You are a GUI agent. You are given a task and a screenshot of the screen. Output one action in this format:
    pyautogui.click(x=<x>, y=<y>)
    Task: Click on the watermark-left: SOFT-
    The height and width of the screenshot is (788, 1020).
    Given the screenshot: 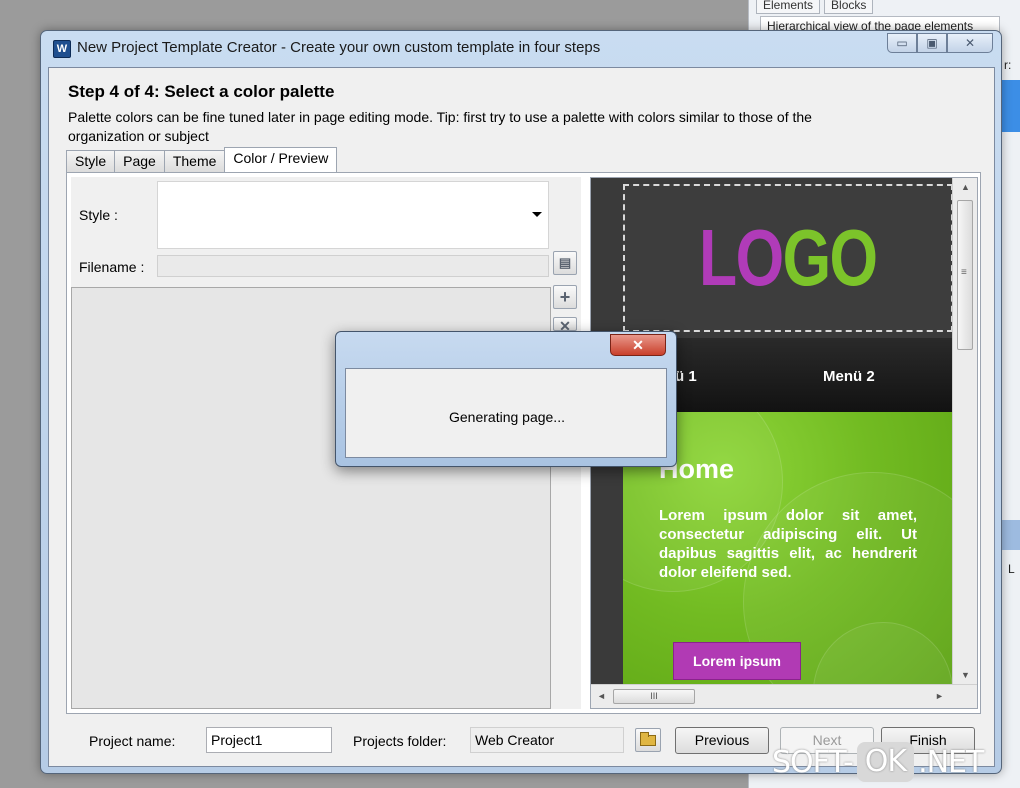 What is the action you would take?
    pyautogui.click(x=813, y=762)
    